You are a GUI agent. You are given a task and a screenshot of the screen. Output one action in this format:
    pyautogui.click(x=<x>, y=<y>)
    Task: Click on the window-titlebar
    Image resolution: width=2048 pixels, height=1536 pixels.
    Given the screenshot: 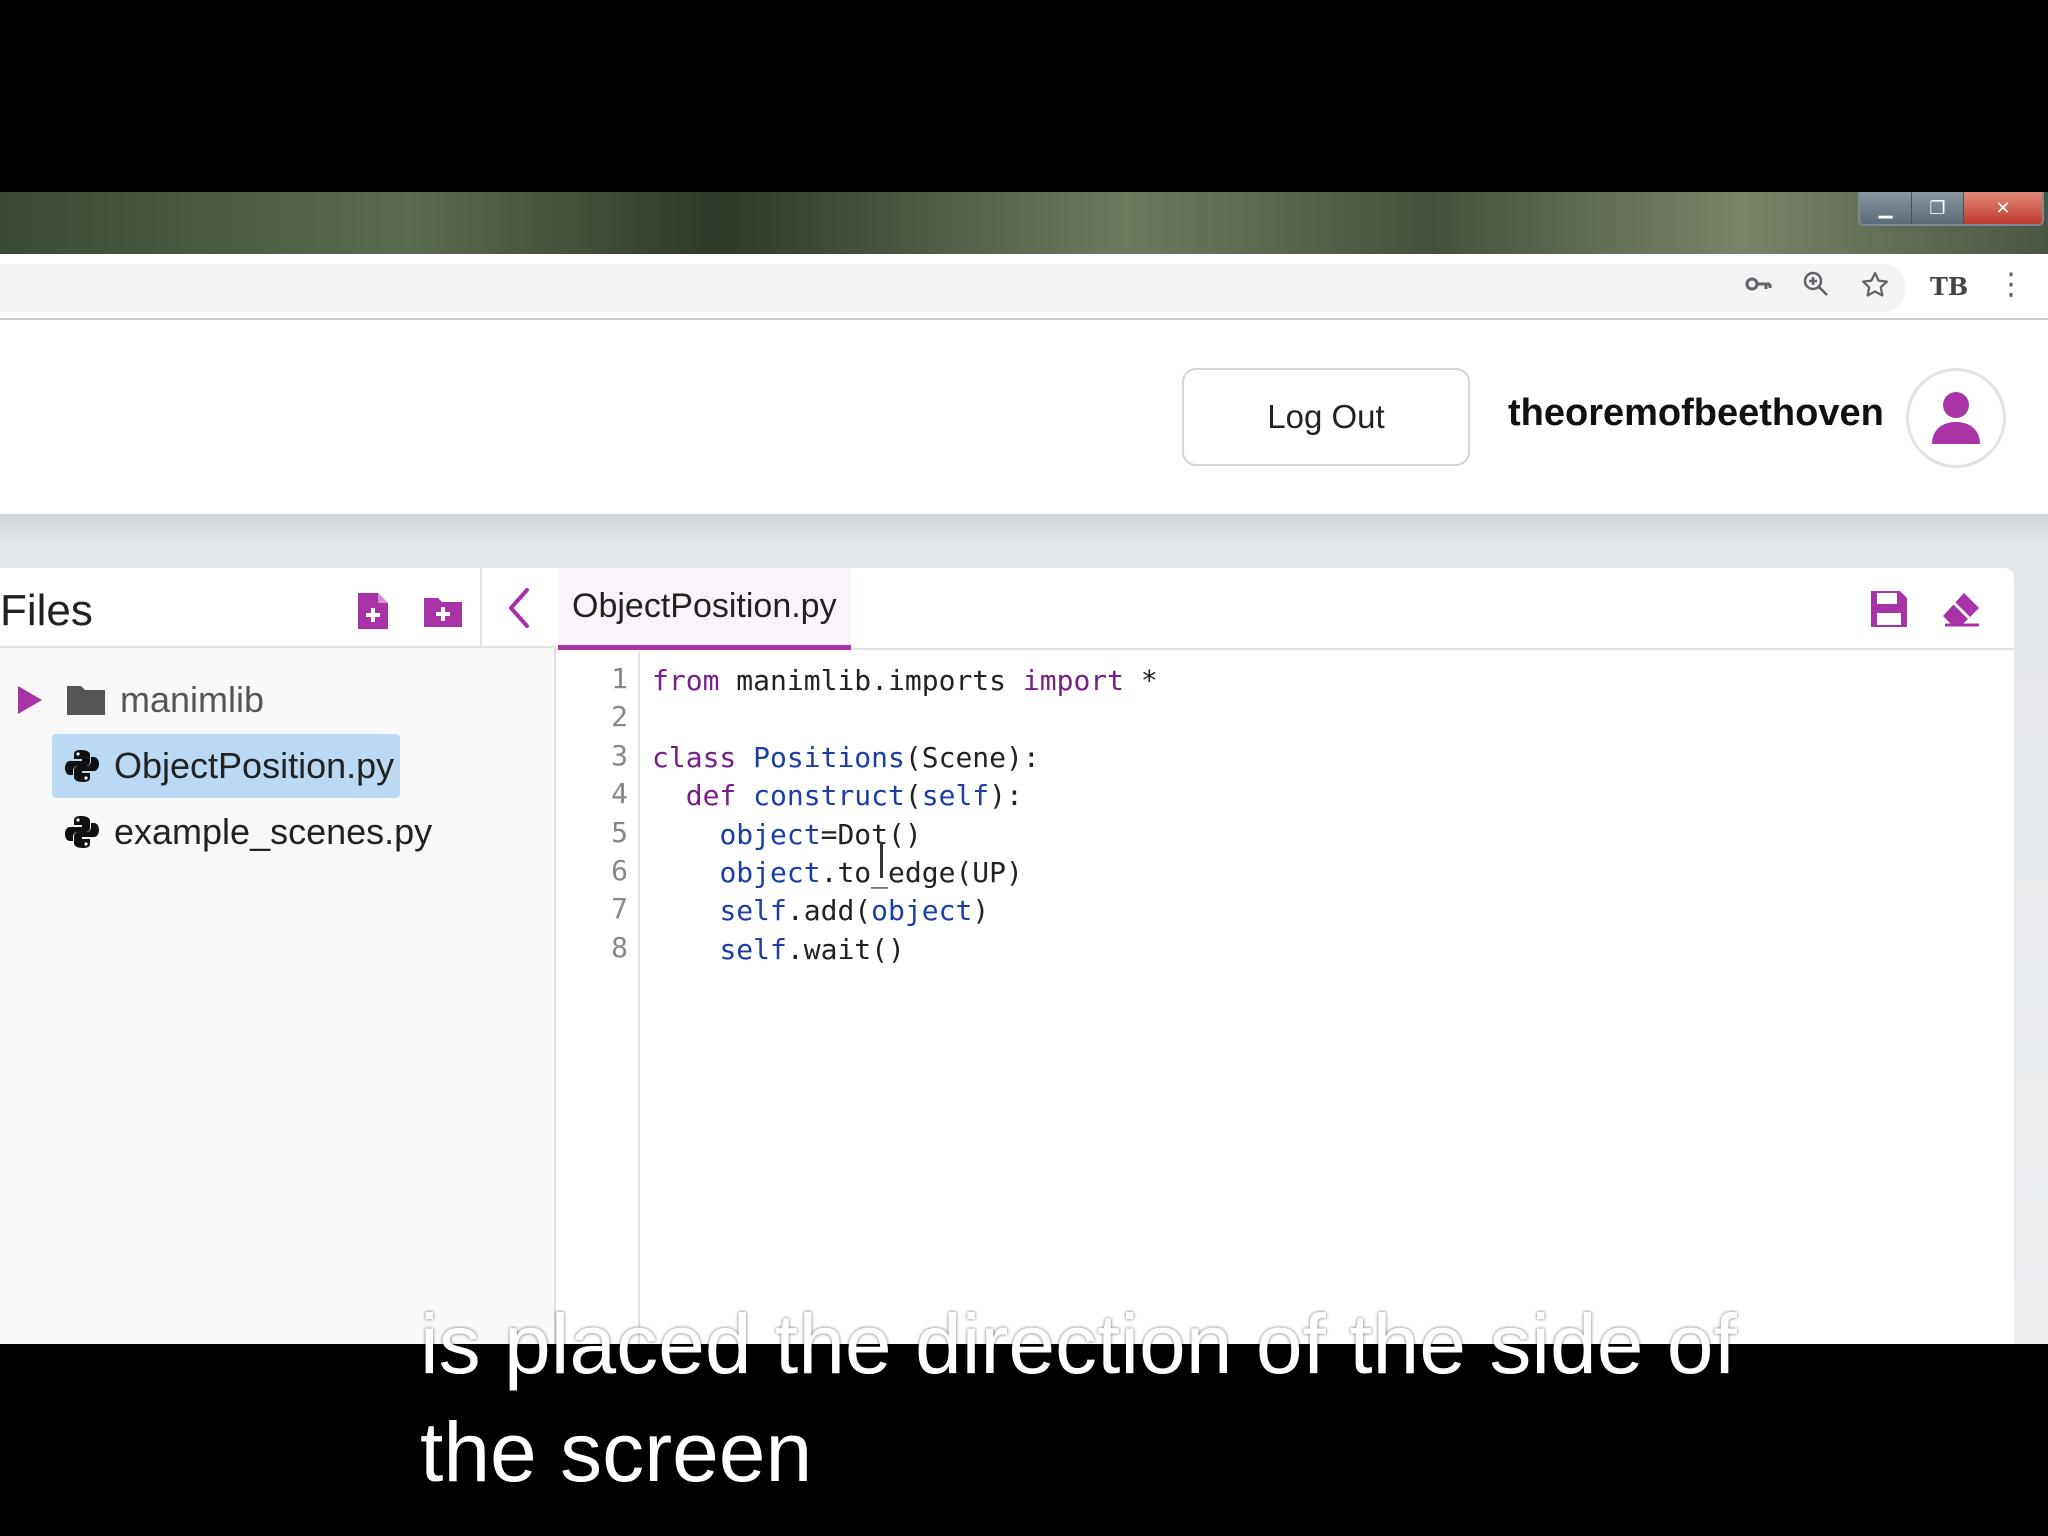 What is the action you would take?
    pyautogui.click(x=1024, y=223)
    